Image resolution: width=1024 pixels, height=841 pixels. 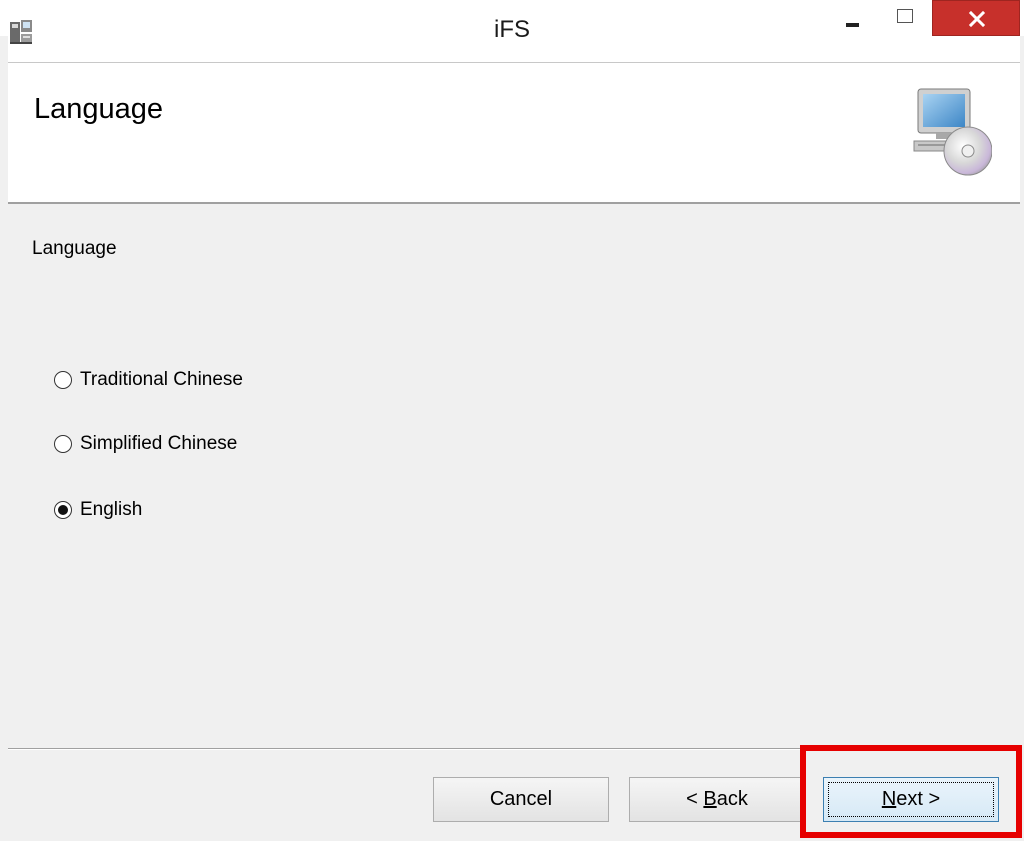 What do you see at coordinates (4, 438) in the screenshot?
I see `window-frame-left` at bounding box center [4, 438].